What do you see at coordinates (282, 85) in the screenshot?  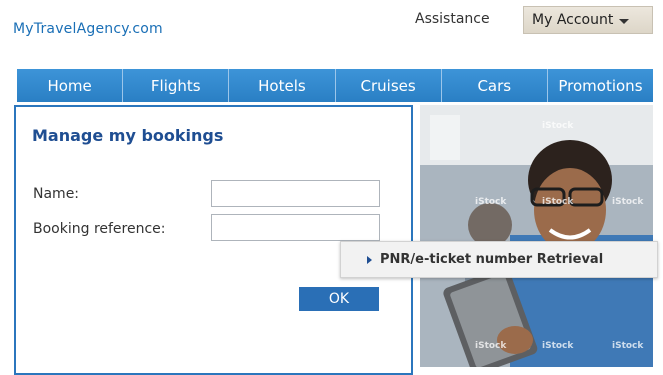 I see `nav-item-hotels: Hotels` at bounding box center [282, 85].